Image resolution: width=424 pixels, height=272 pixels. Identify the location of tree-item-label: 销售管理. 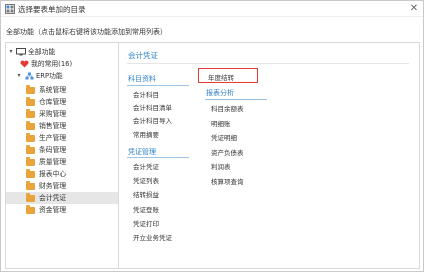
(53, 126).